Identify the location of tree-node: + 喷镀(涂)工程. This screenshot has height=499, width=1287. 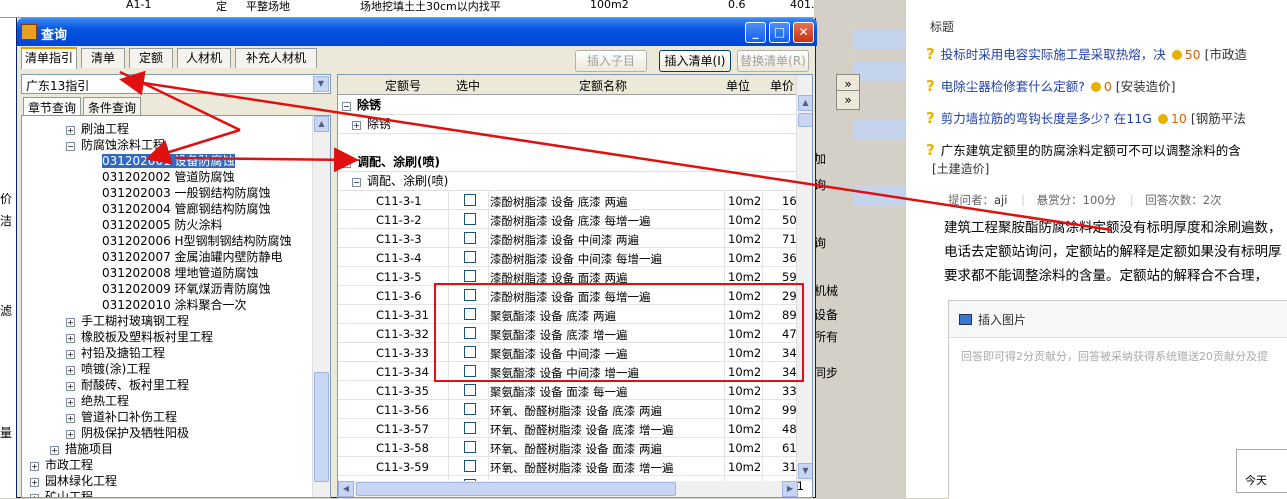
(108, 368).